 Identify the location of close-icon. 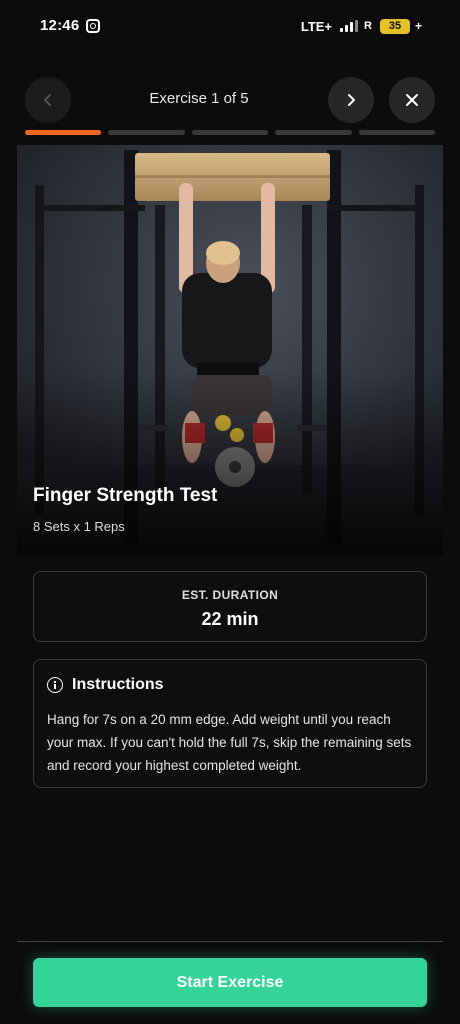
(412, 100).